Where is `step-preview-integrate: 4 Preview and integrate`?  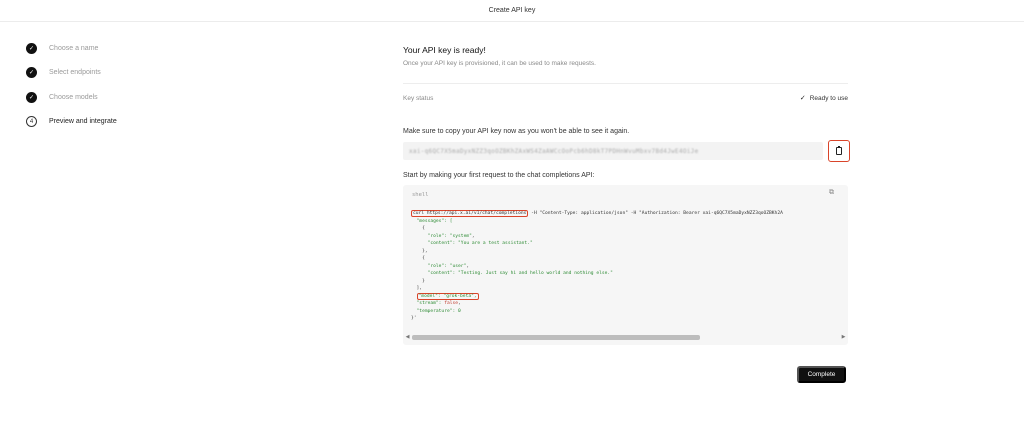
step-preview-integrate: 4 Preview and integrate is located at coordinates (71, 122).